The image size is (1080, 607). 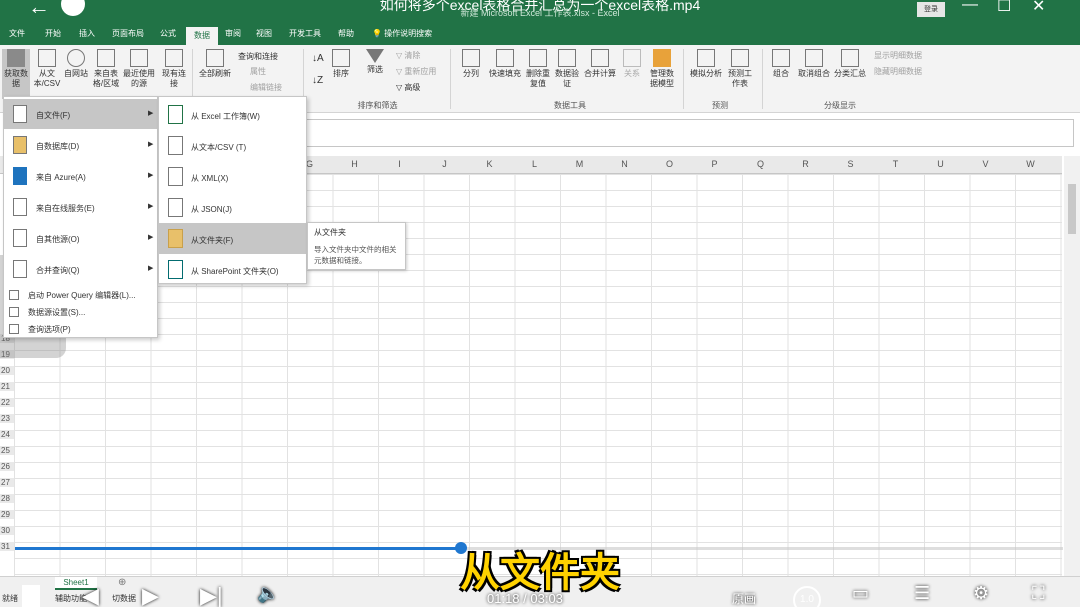 I want to click on scroll-thumb, so click(x=1072, y=209).